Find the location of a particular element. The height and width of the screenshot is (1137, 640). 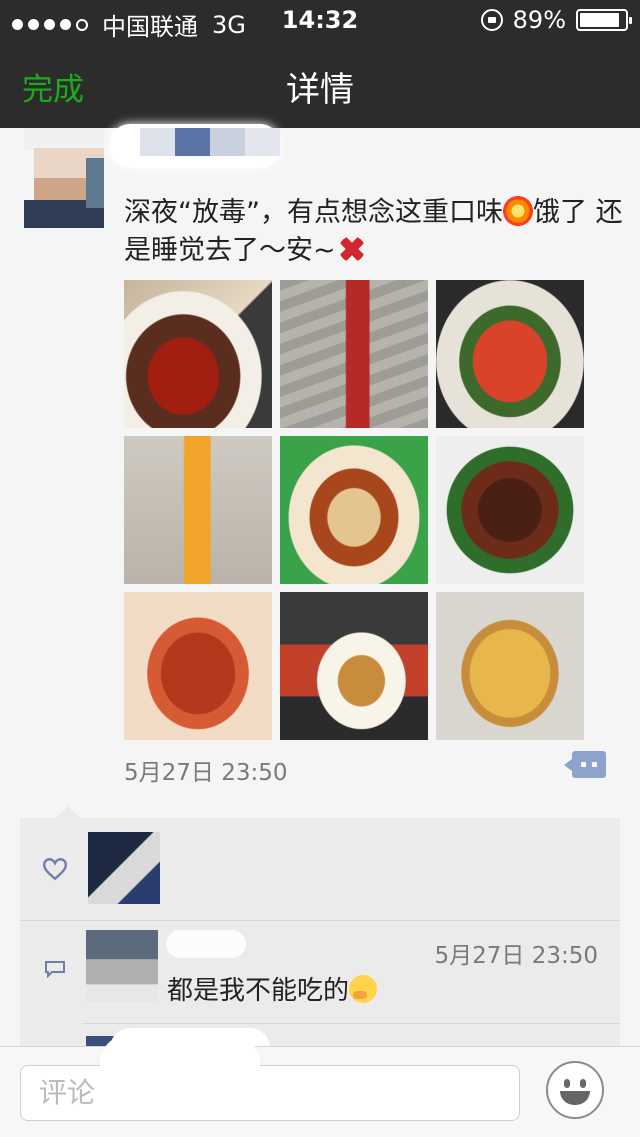

emoji-button is located at coordinates (575, 1090).